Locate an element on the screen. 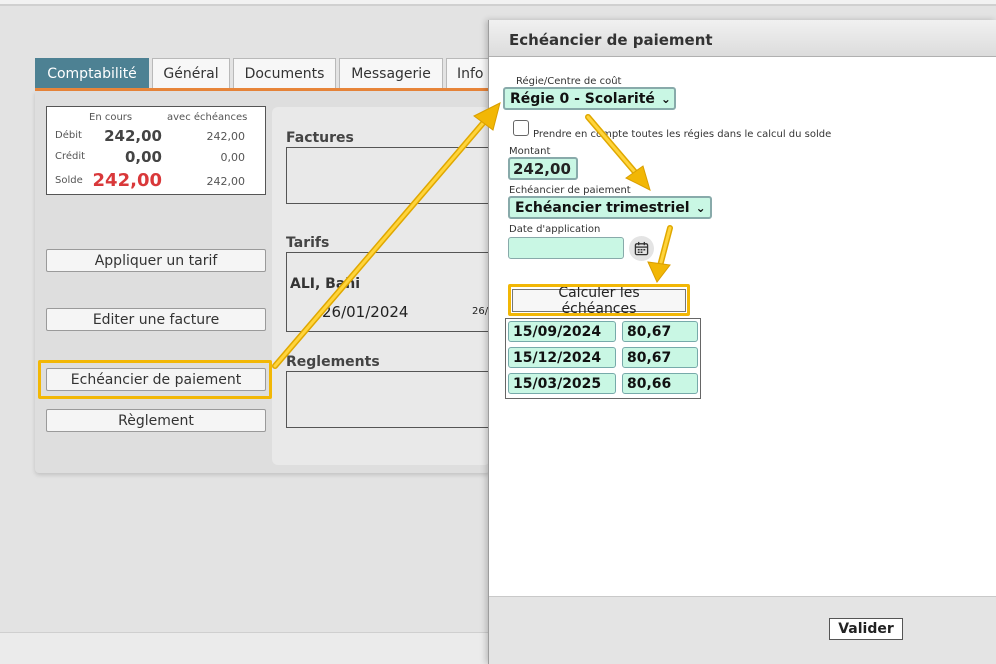  calculate-installments-button: Calculer les échéances is located at coordinates (599, 301).